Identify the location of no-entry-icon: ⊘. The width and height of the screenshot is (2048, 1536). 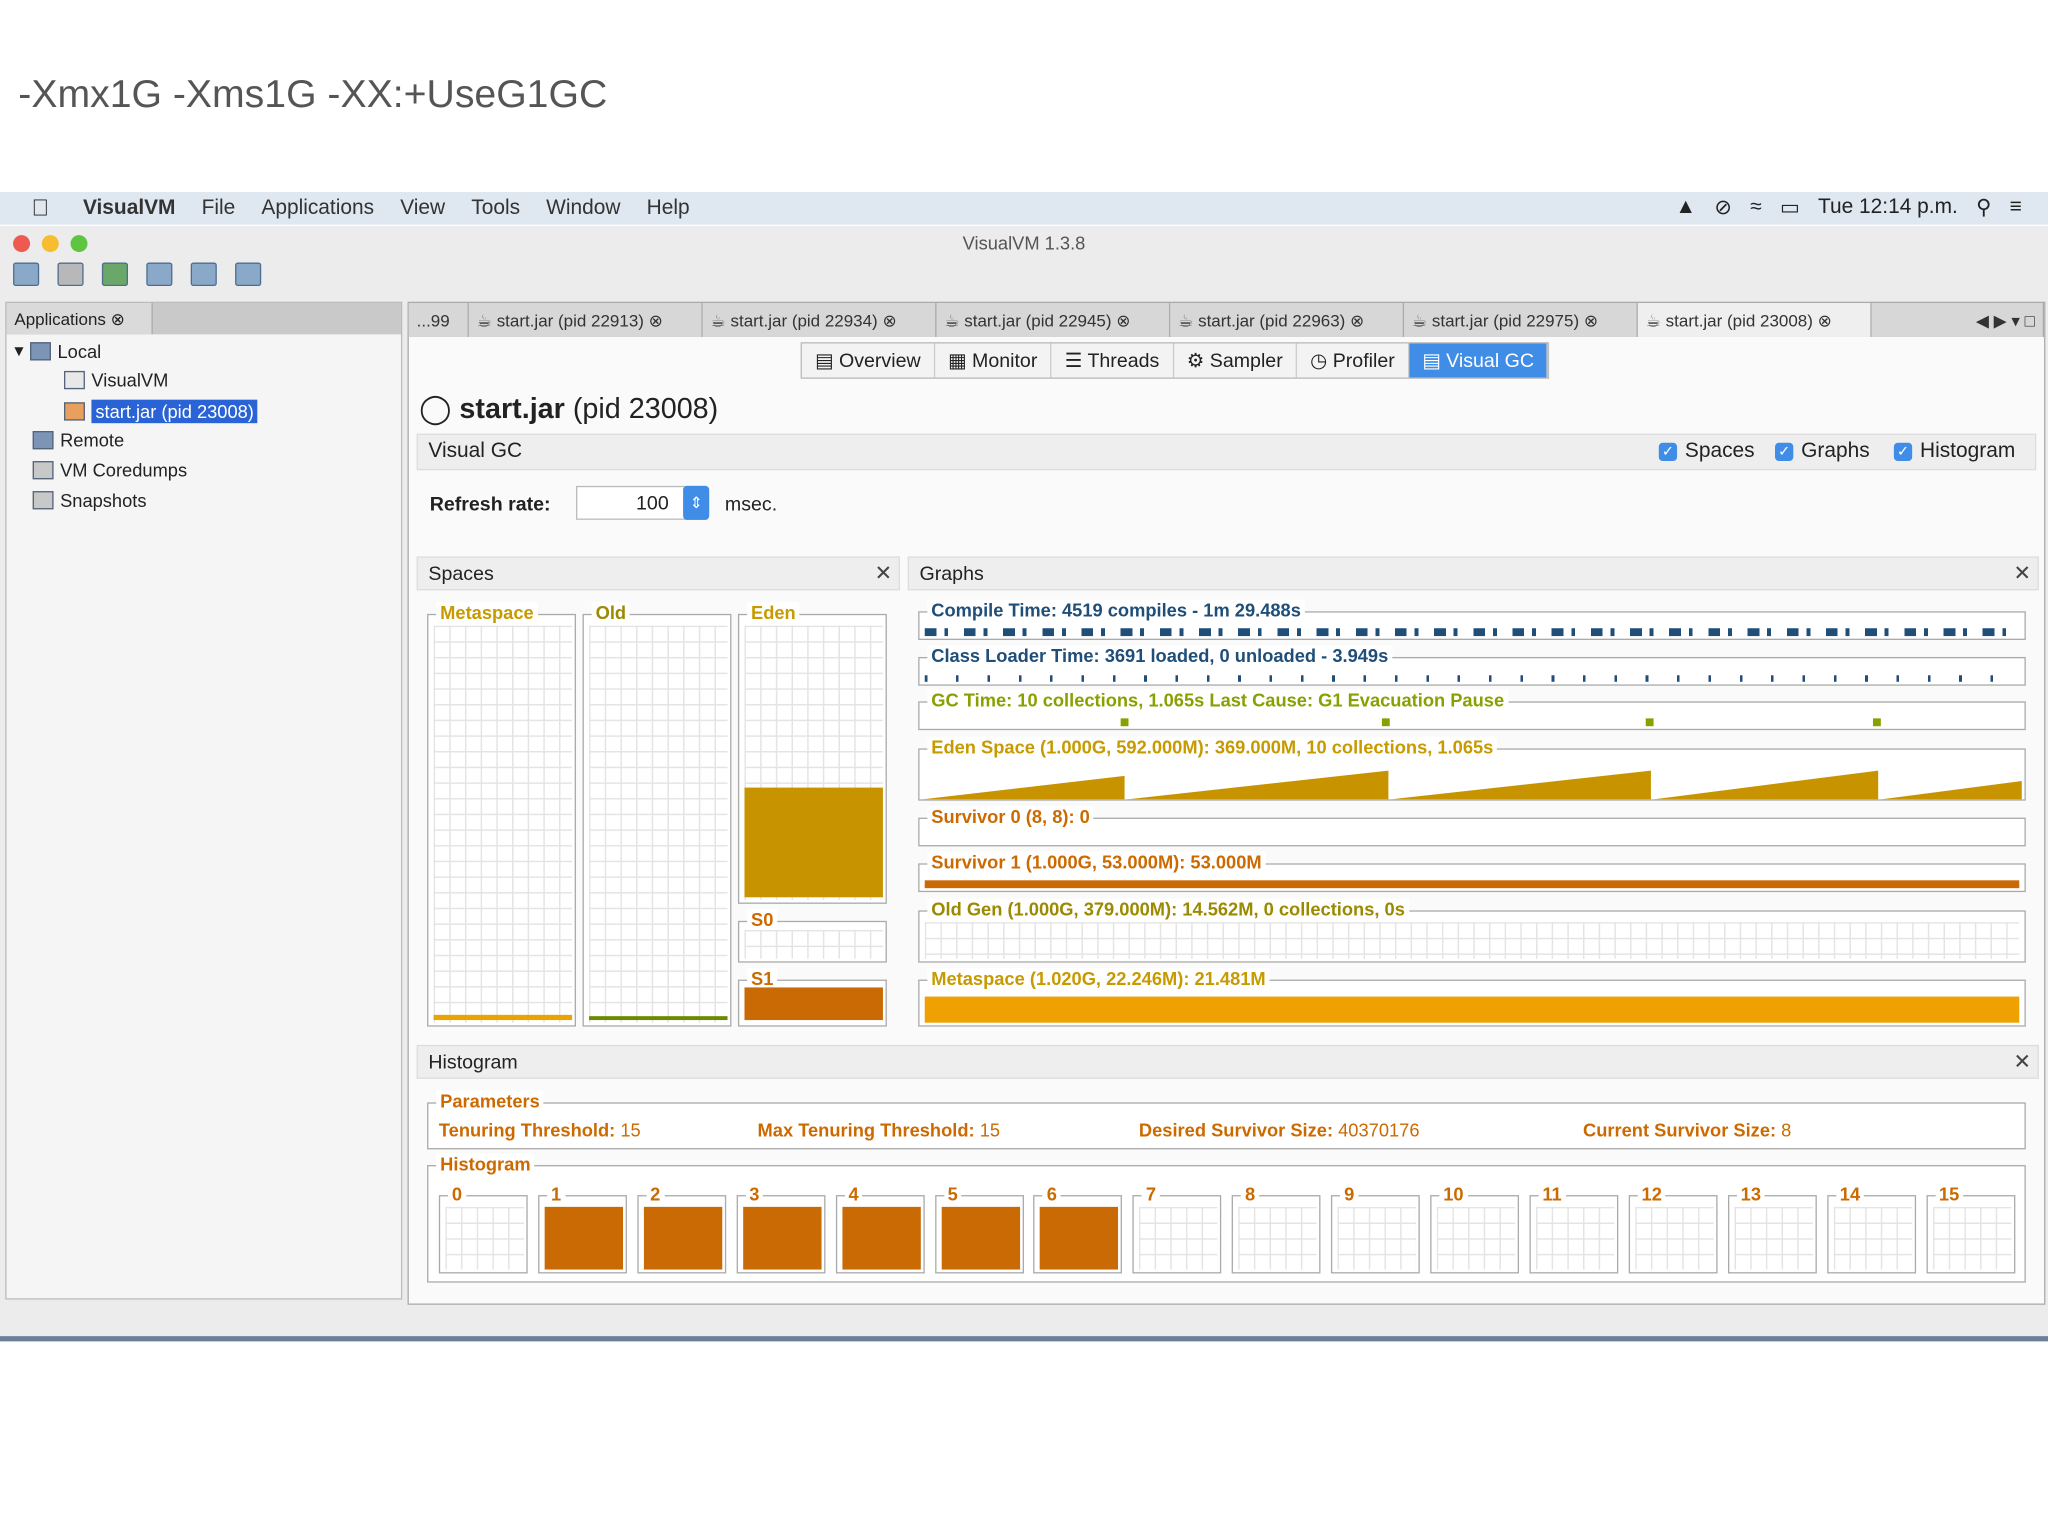
(1723, 208).